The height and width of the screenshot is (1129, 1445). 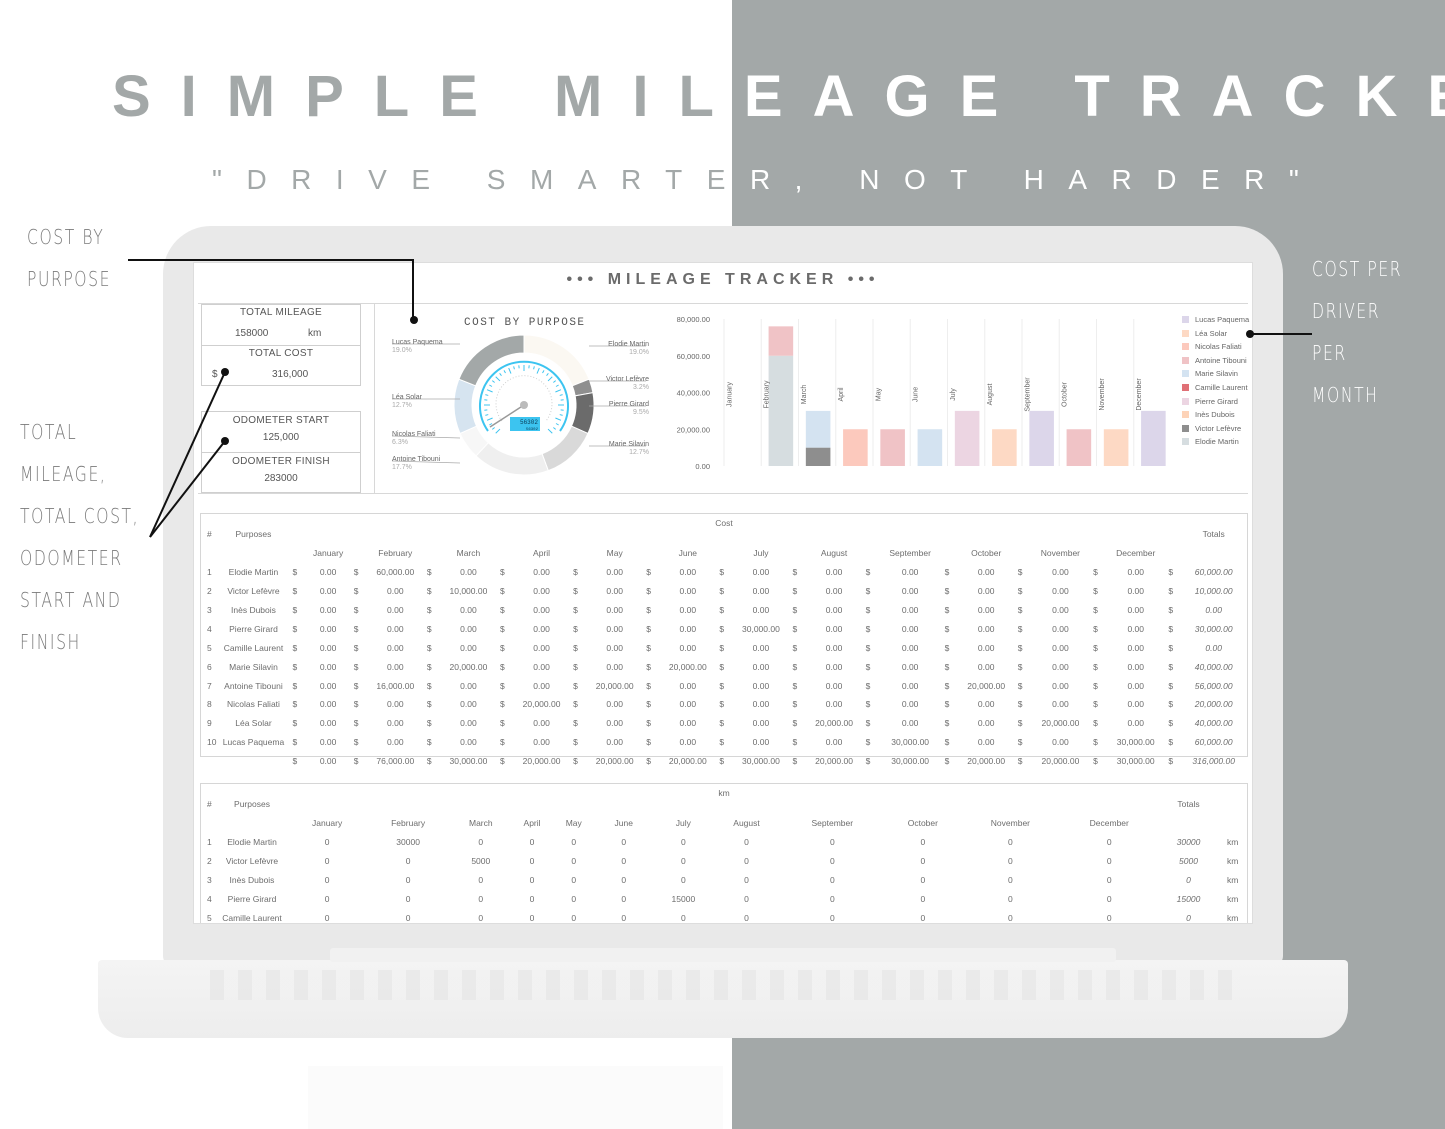 What do you see at coordinates (253, 685) in the screenshot?
I see `row-purpose-name: Antoine Tibouni` at bounding box center [253, 685].